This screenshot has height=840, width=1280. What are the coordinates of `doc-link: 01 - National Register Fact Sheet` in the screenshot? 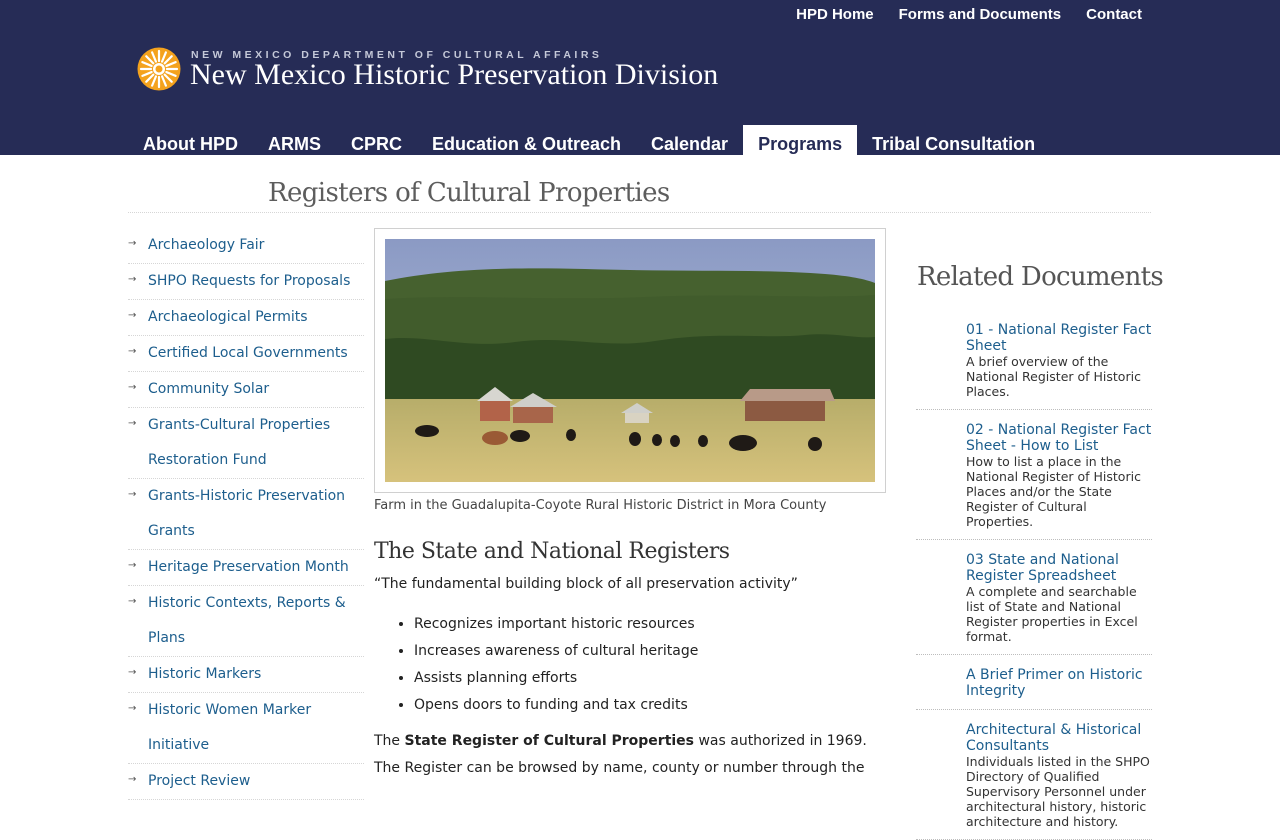 It's located at (1059, 338).